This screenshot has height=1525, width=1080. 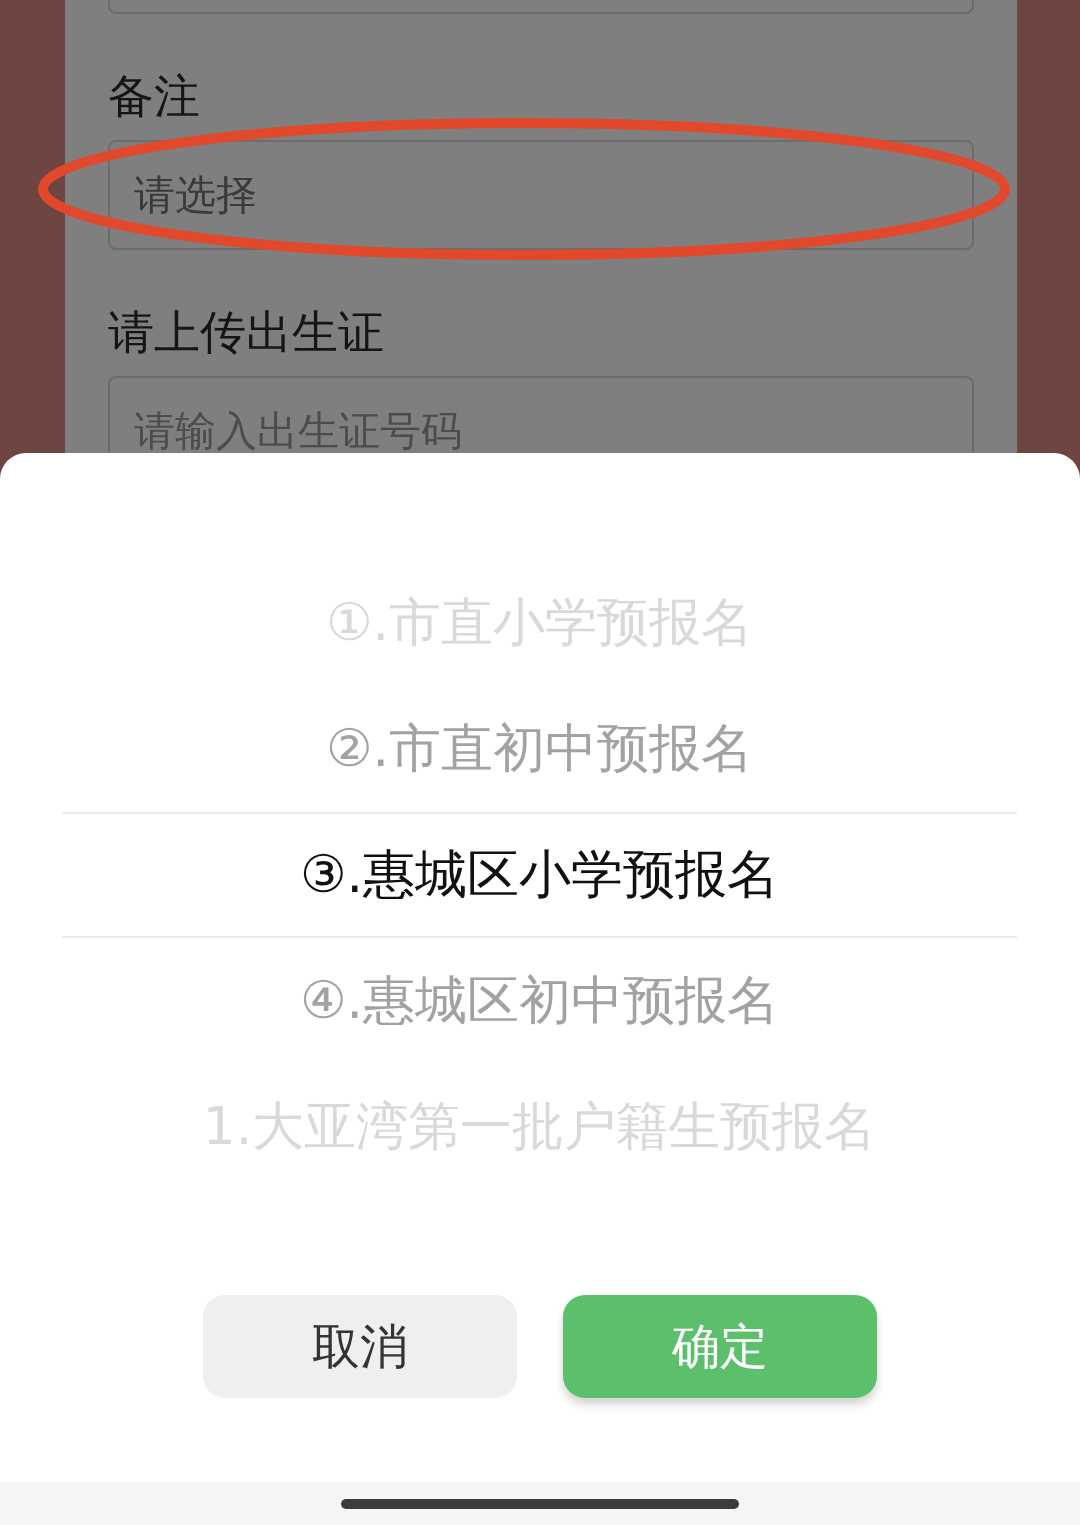 What do you see at coordinates (540, 1503) in the screenshot?
I see `home-indicator` at bounding box center [540, 1503].